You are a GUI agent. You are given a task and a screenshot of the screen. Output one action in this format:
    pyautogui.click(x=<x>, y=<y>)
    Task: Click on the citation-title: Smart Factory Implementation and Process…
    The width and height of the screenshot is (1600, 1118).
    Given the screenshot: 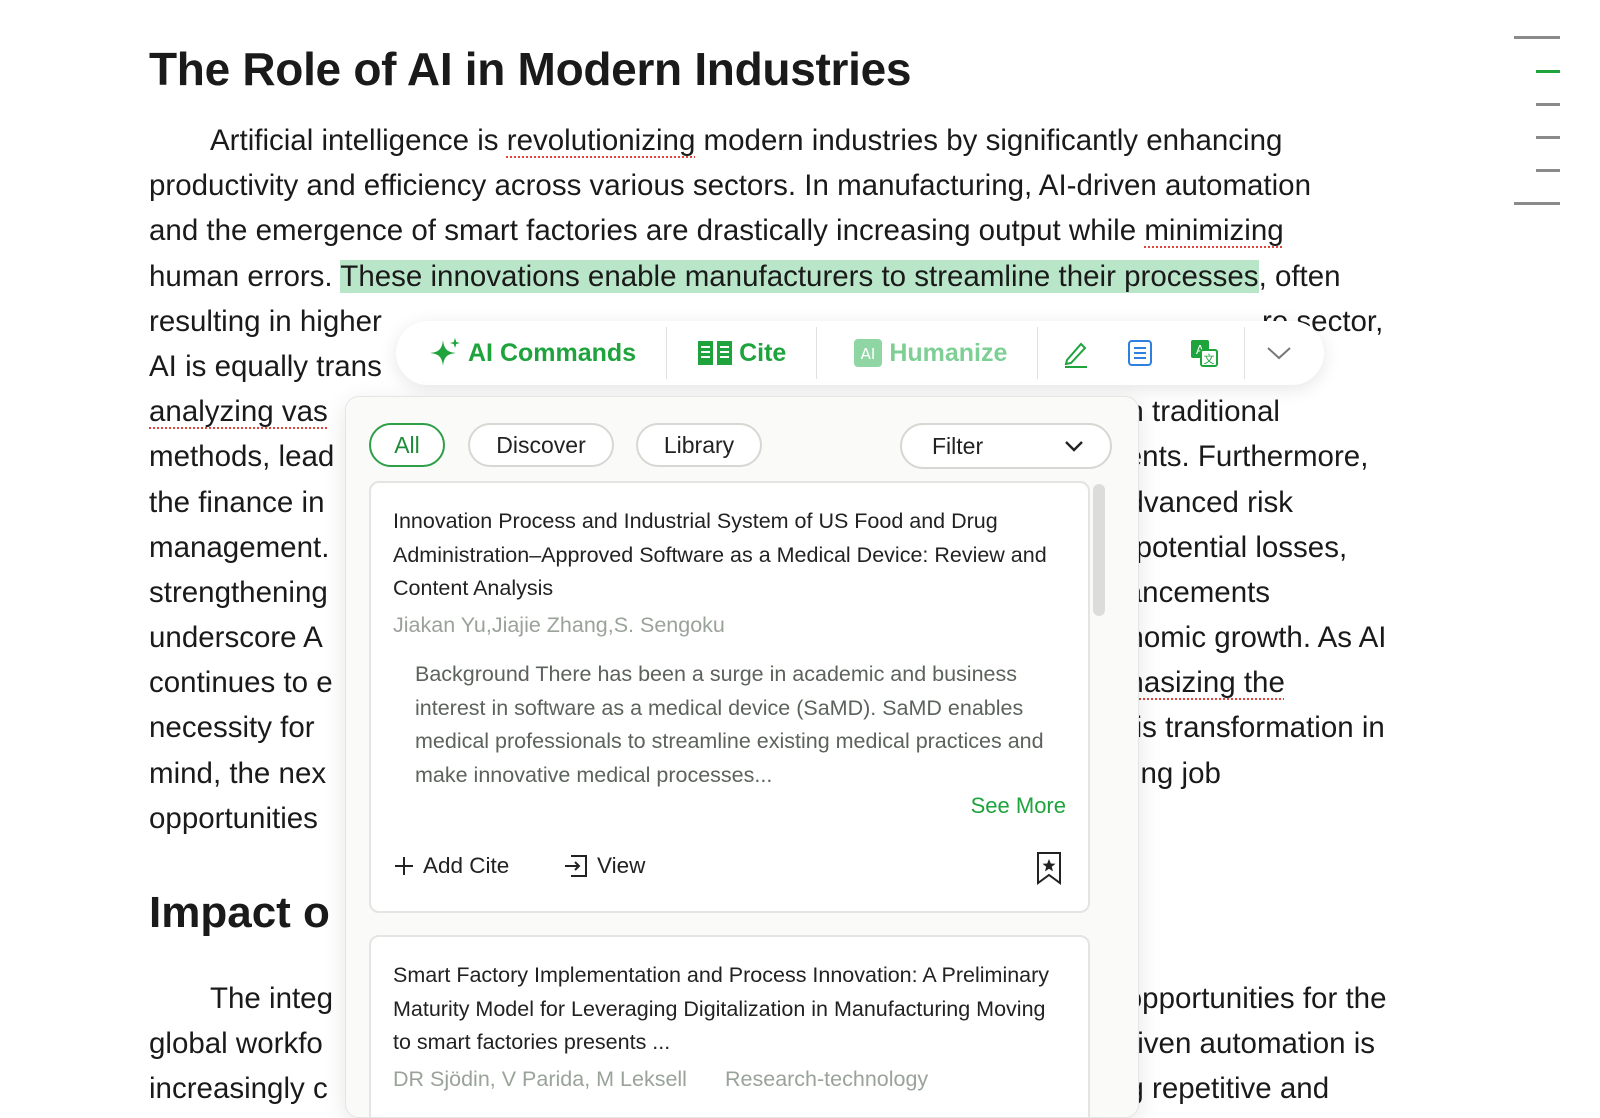 What is the action you would take?
    pyautogui.click(x=721, y=1008)
    